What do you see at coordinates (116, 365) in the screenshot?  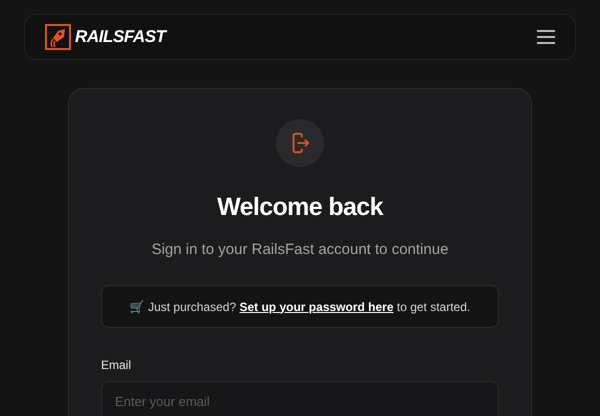 I see `field-label: Email` at bounding box center [116, 365].